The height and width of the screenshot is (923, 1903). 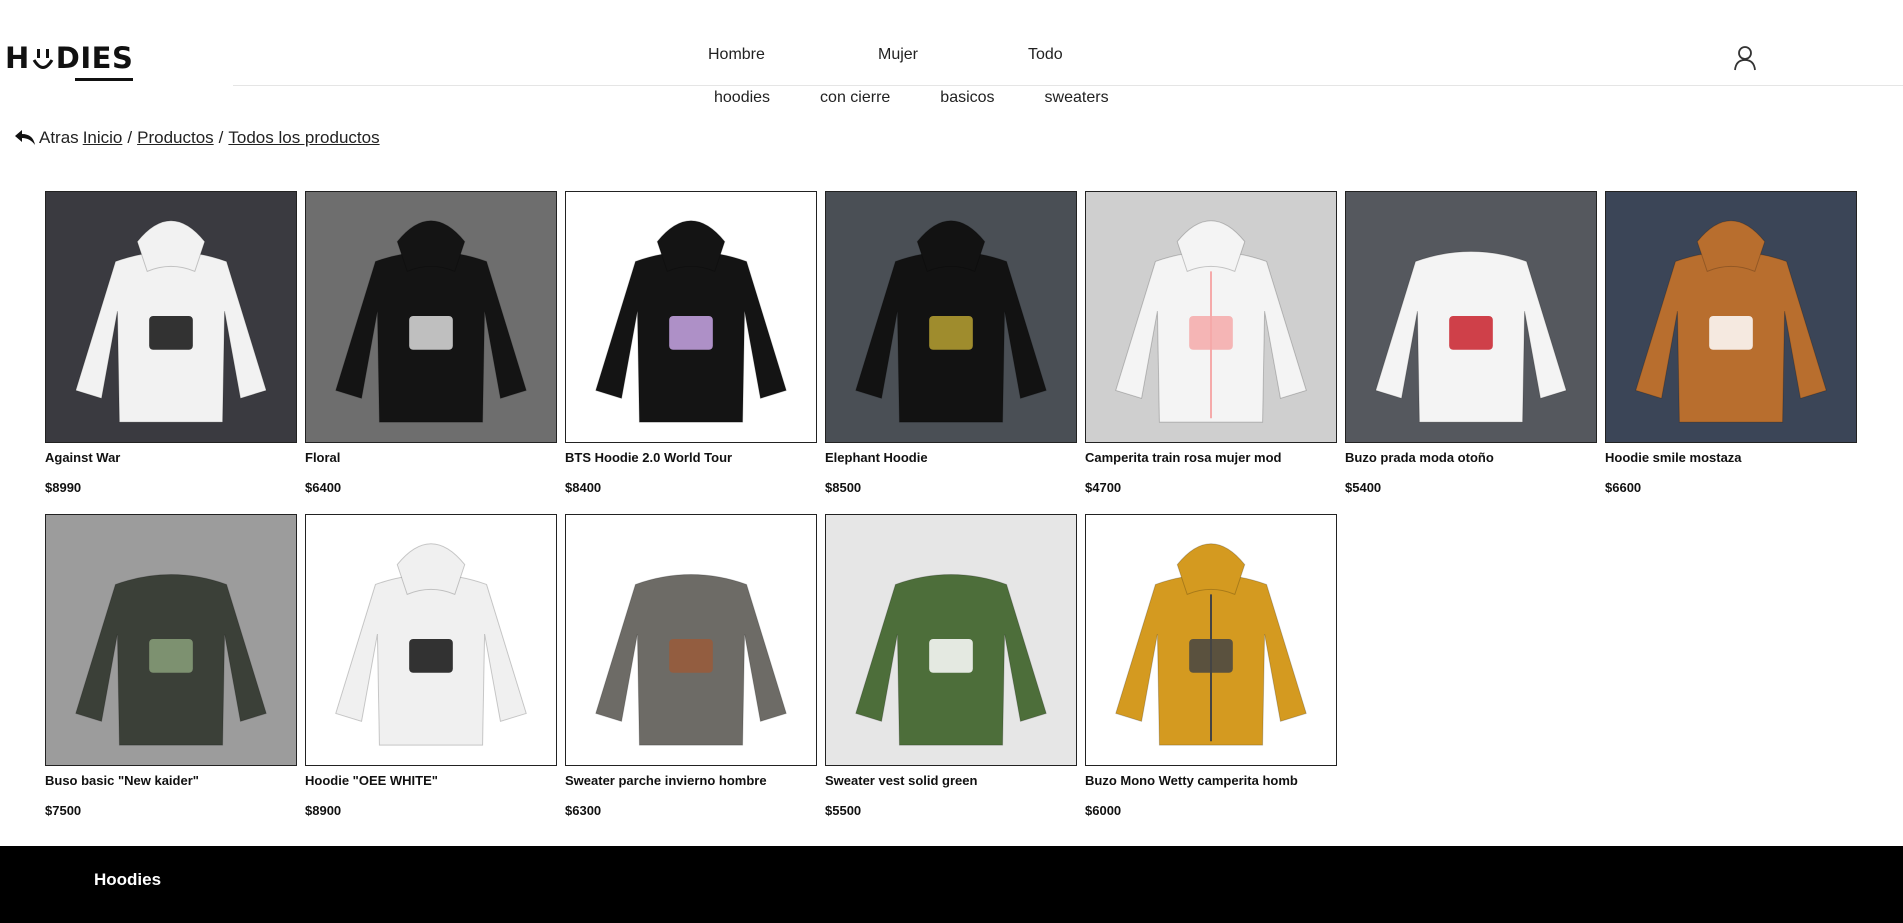 What do you see at coordinates (583, 810) in the screenshot?
I see `product-price: $6300` at bounding box center [583, 810].